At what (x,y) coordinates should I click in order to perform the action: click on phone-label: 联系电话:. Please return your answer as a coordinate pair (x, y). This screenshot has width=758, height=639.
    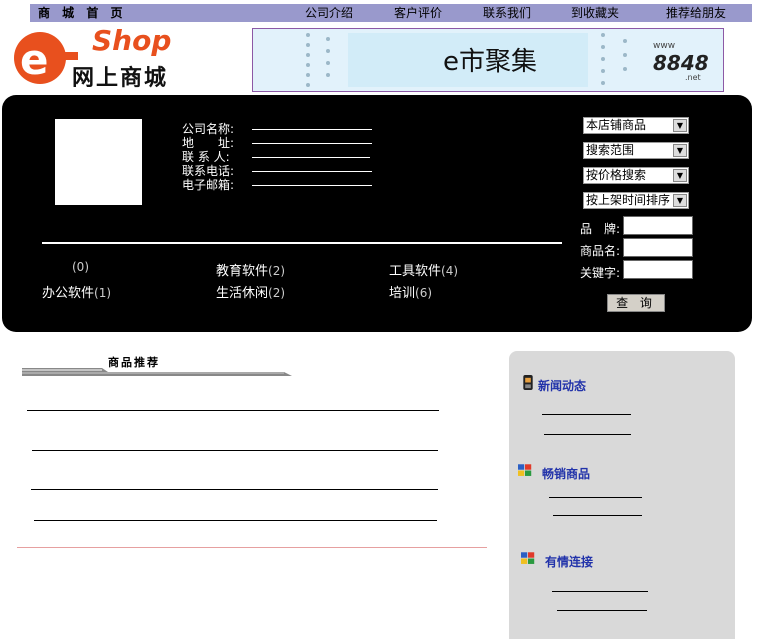
    Looking at the image, I should click on (208, 171).